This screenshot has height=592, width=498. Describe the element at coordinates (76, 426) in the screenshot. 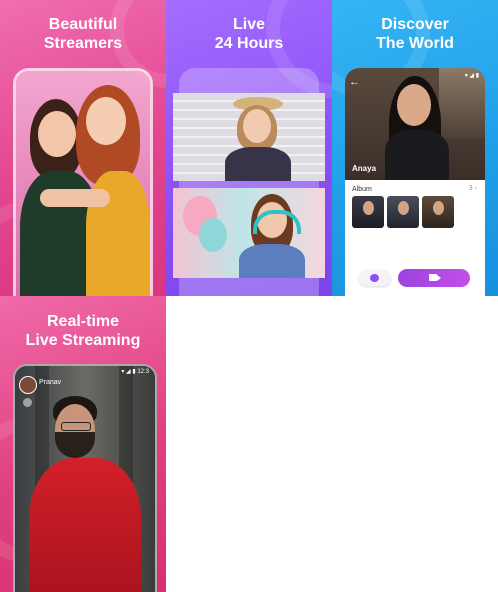

I see `glasses` at that location.